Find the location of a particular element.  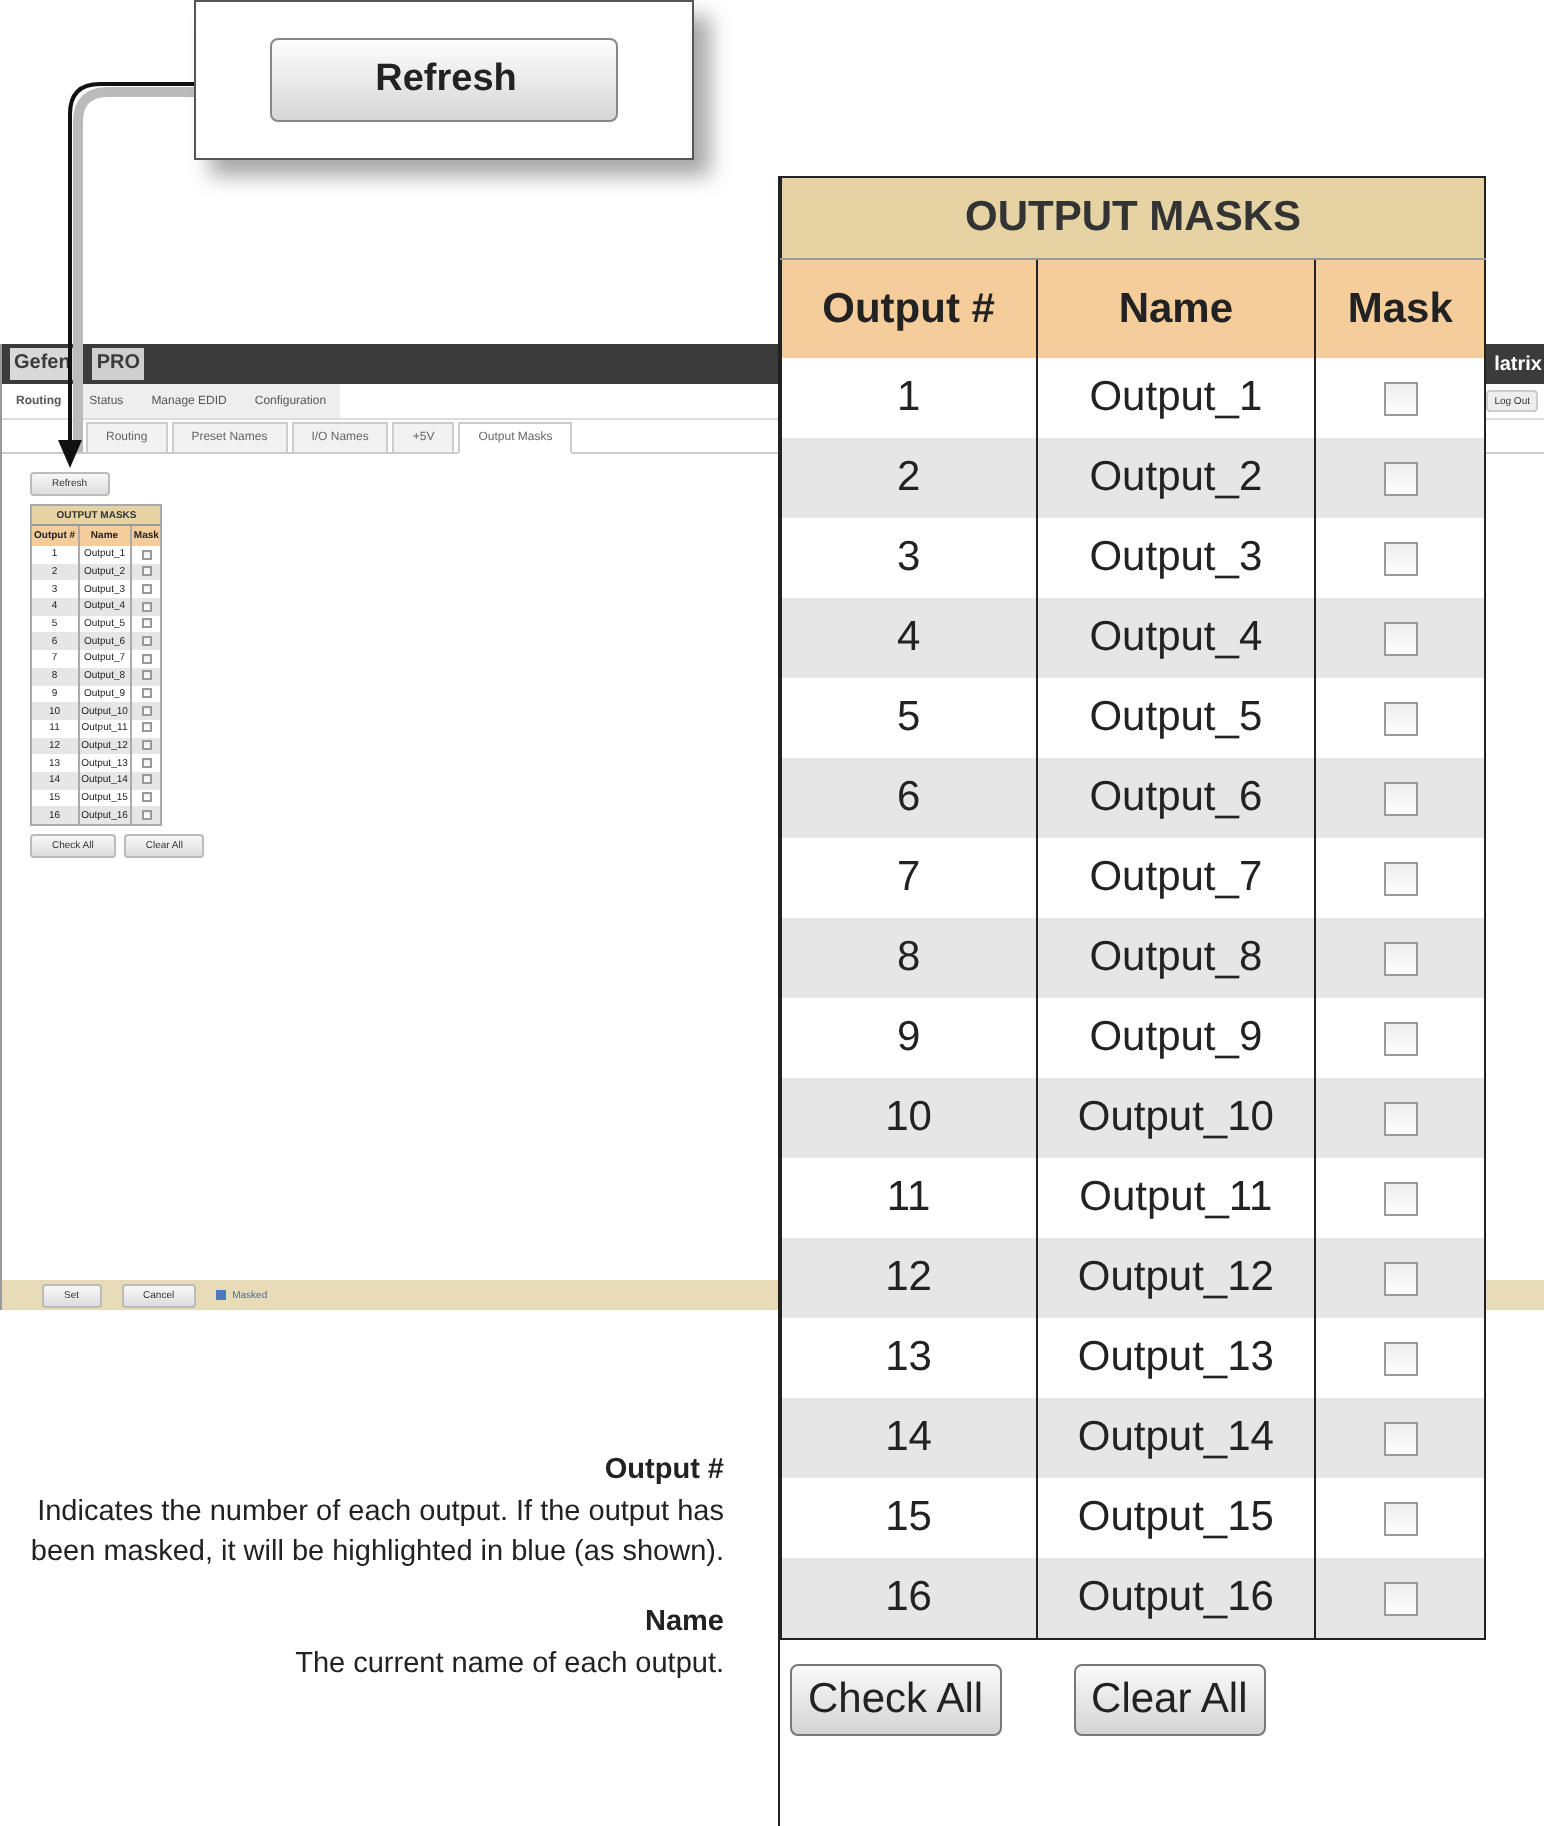

column-header: Output # is located at coordinates (909, 308).